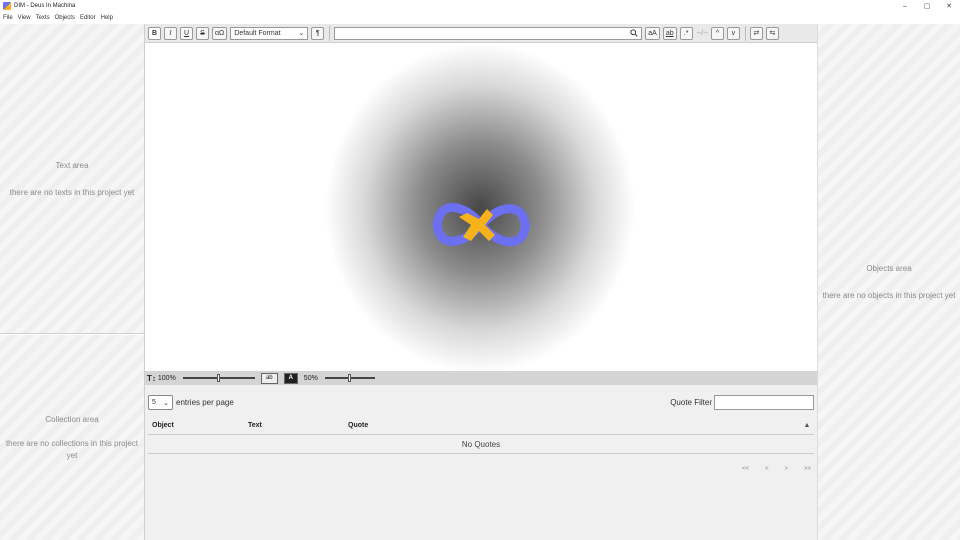 The width and height of the screenshot is (960, 540). What do you see at coordinates (745, 469) in the screenshot?
I see `first-page-button: <<` at bounding box center [745, 469].